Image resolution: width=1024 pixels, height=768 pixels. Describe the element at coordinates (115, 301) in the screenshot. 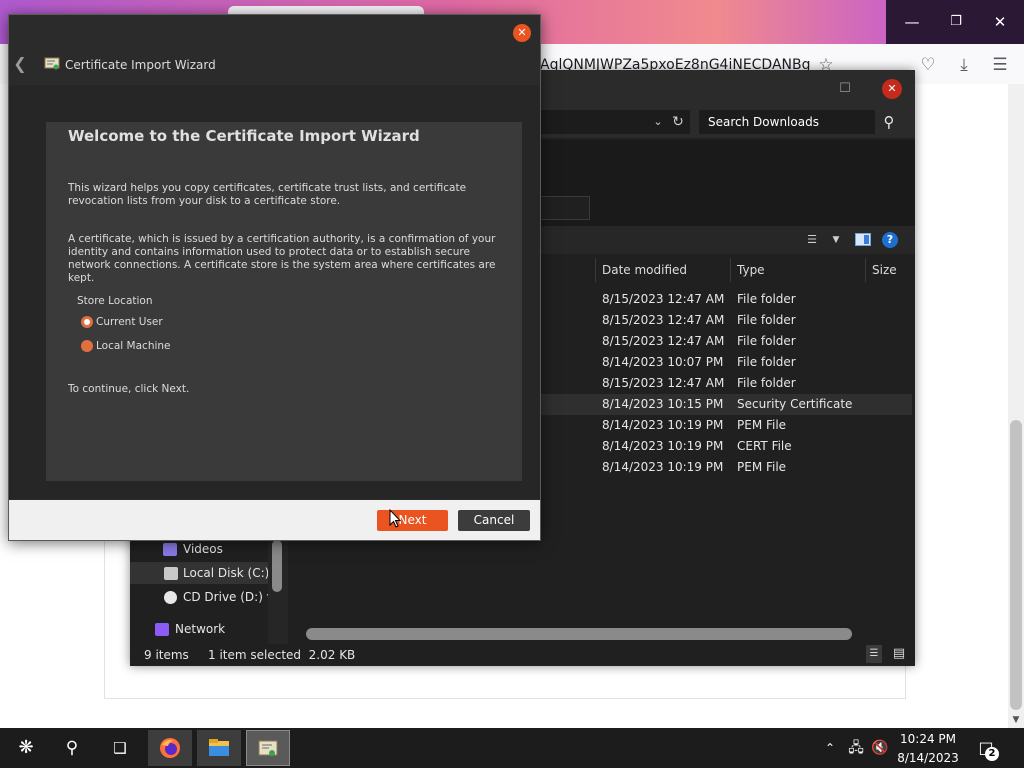

I see `store-location-label: Store Location` at that location.